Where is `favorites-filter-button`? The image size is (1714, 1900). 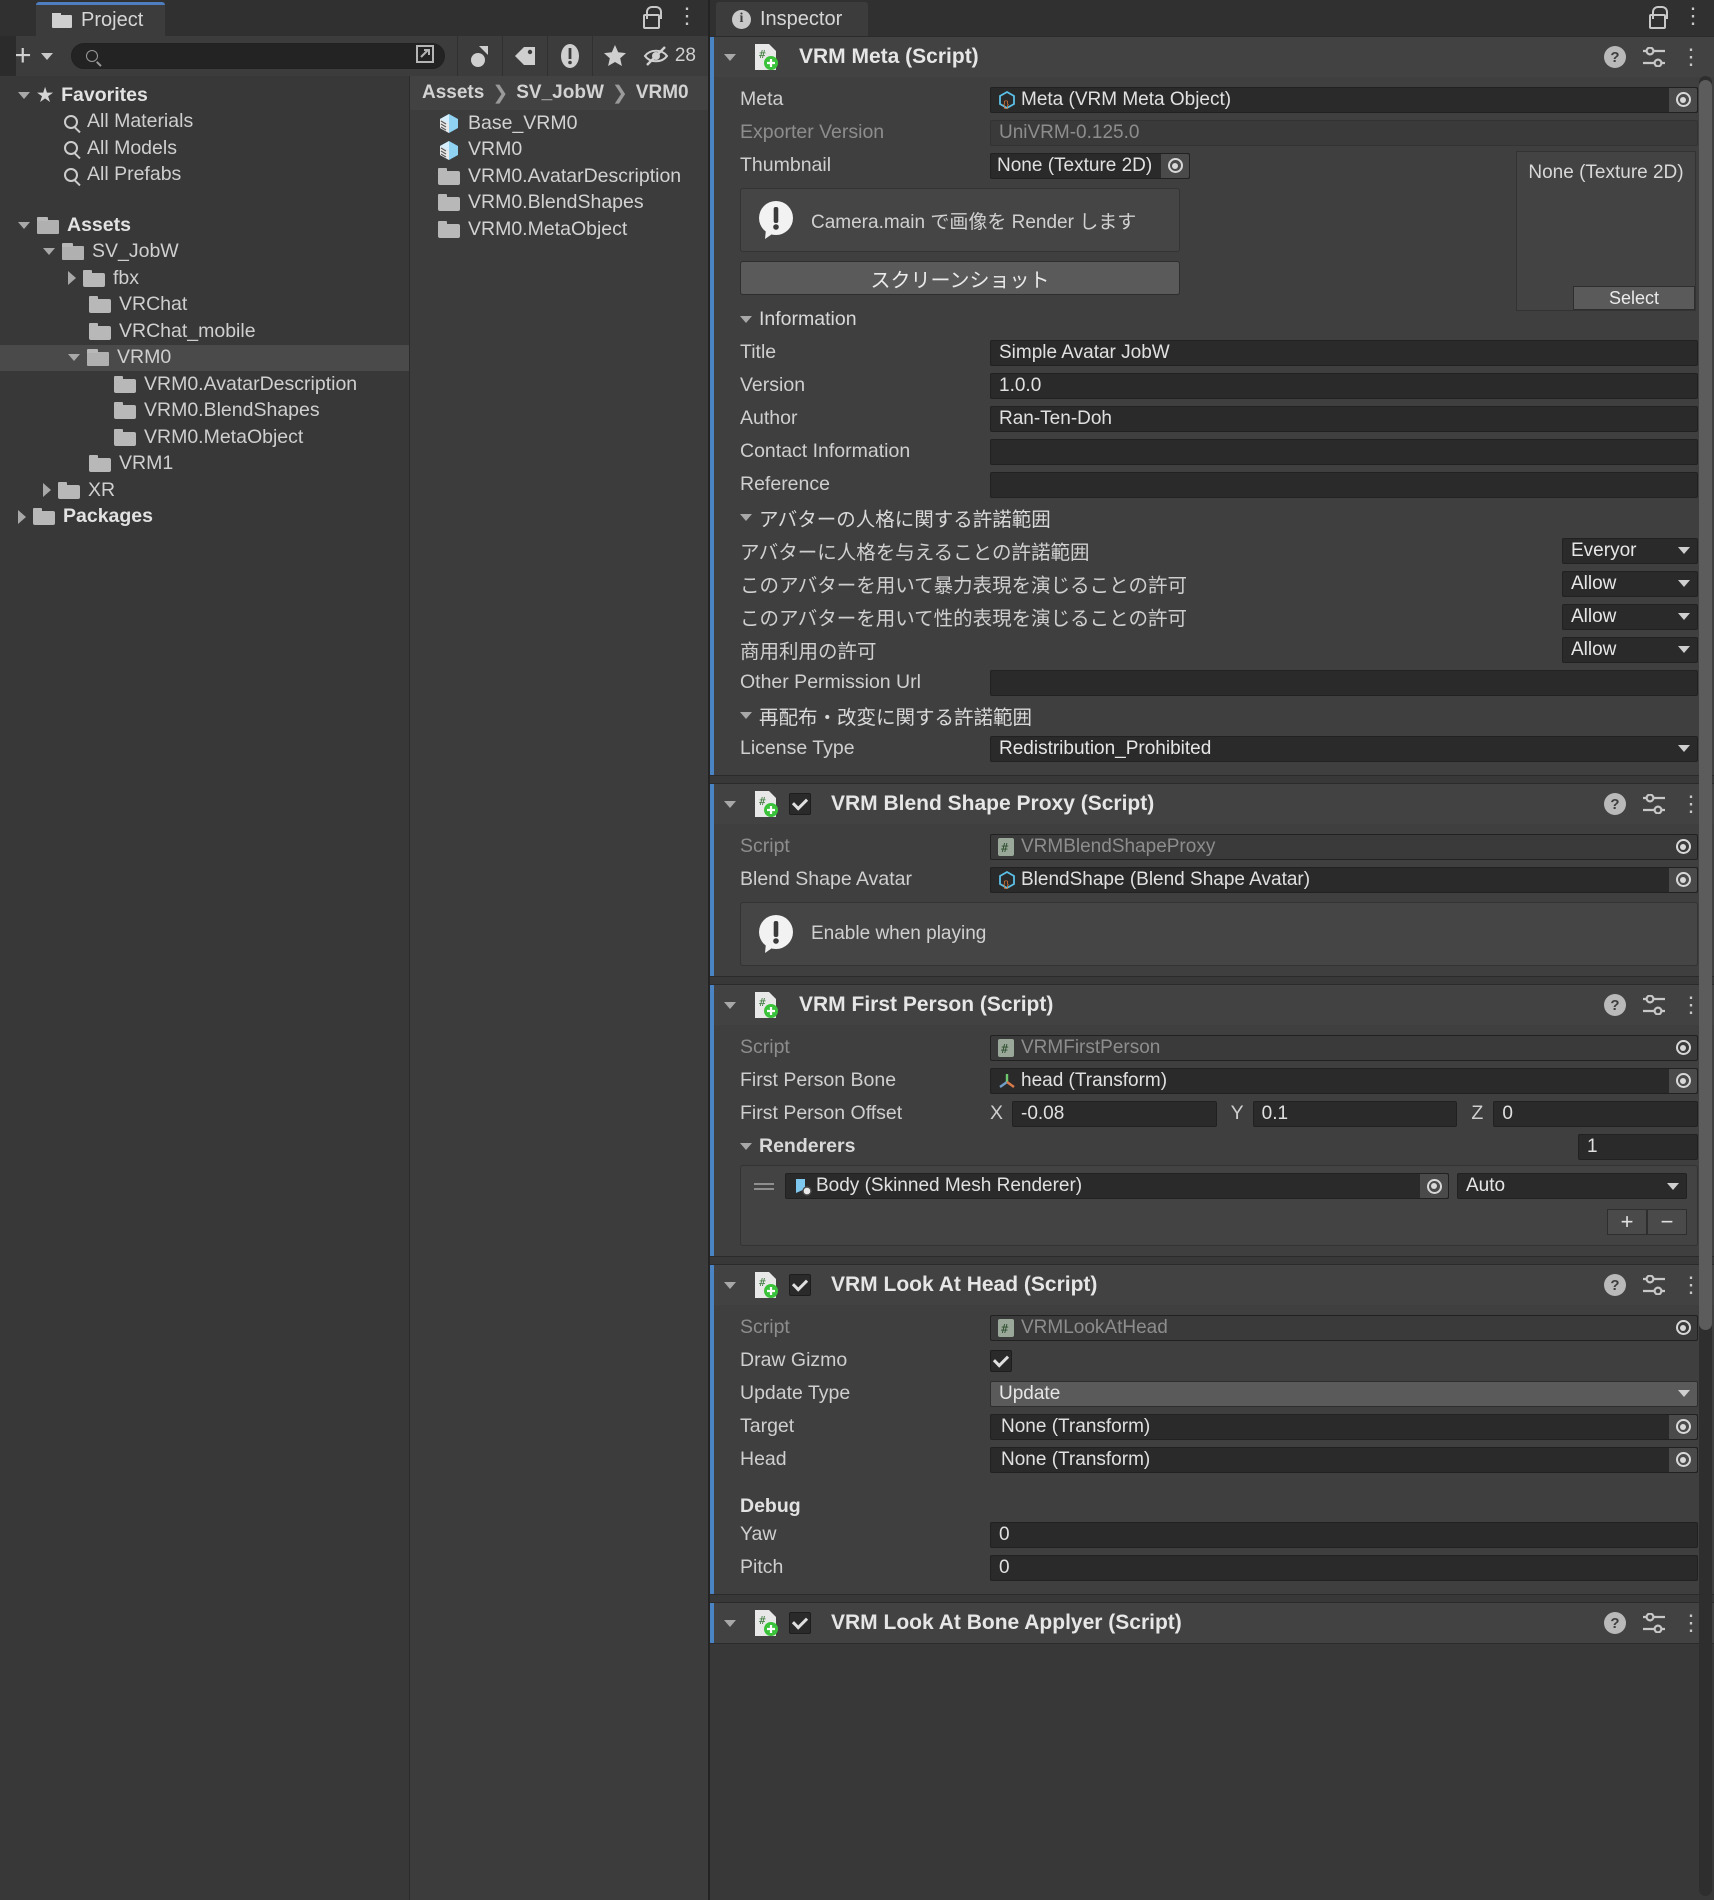 favorites-filter-button is located at coordinates (614, 56).